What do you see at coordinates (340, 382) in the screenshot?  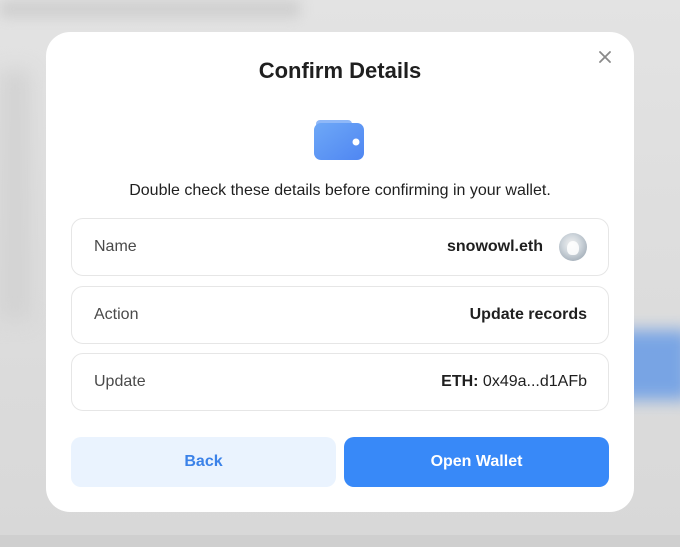 I see `detail-row-update: Update ETH: 0x49a...d1AFb` at bounding box center [340, 382].